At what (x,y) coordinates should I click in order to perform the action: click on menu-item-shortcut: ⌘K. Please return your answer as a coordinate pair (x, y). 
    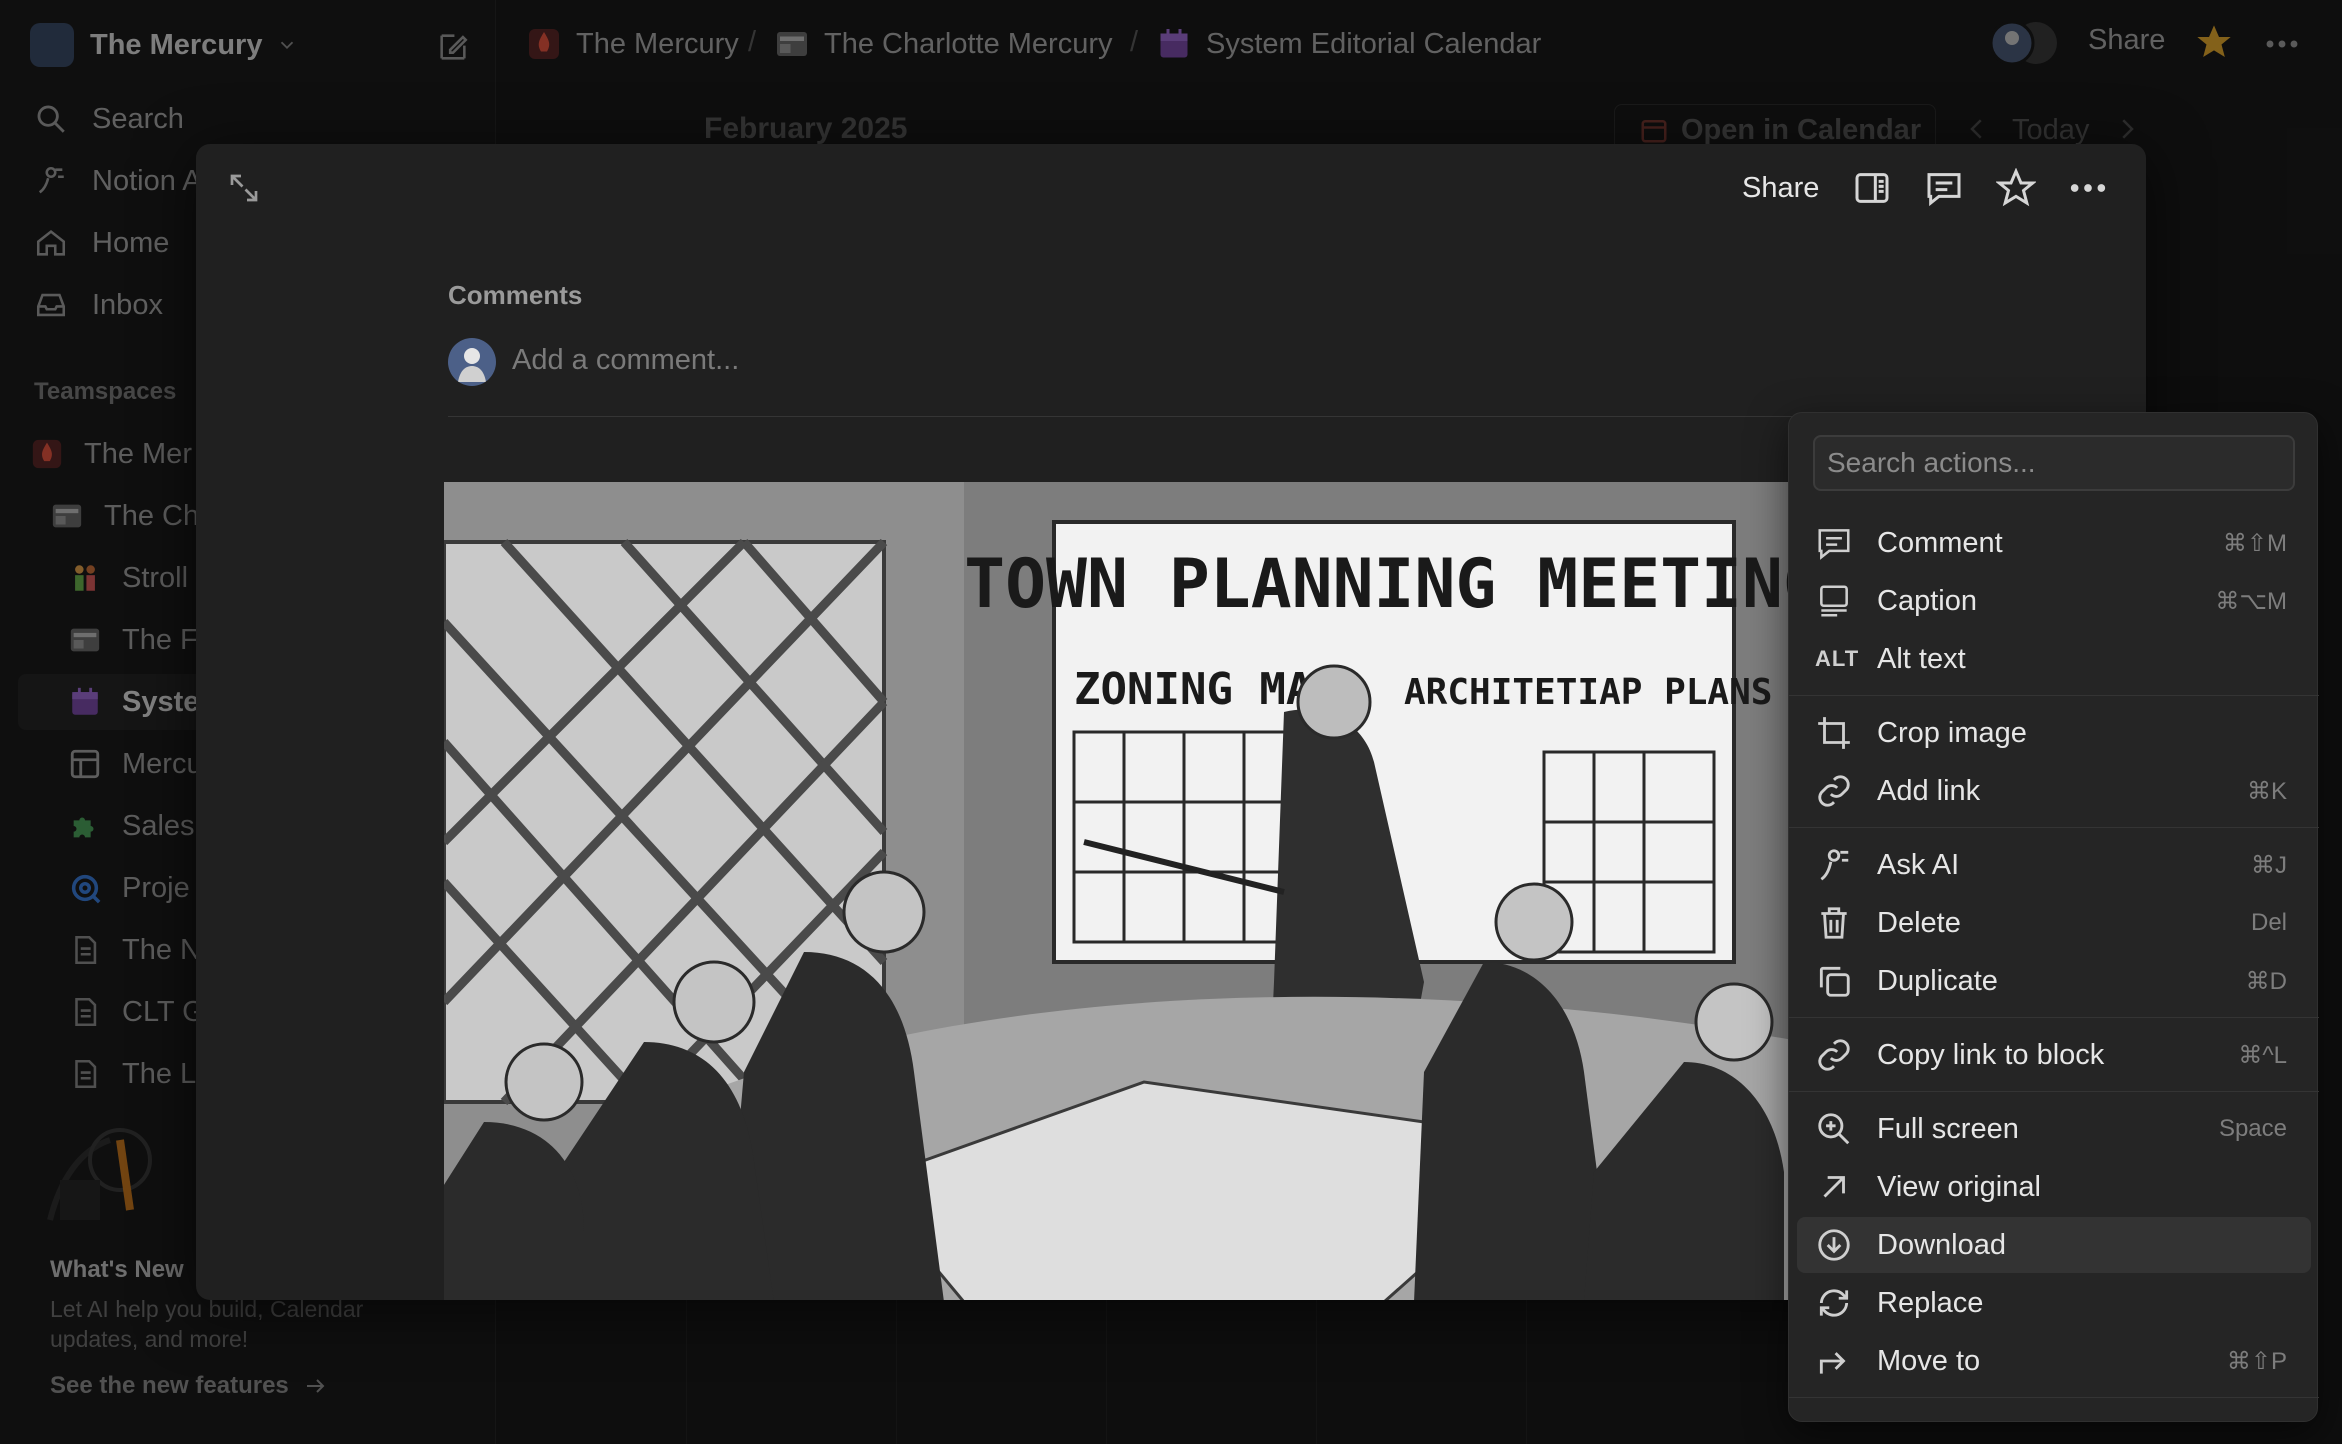
    Looking at the image, I should click on (2266, 791).